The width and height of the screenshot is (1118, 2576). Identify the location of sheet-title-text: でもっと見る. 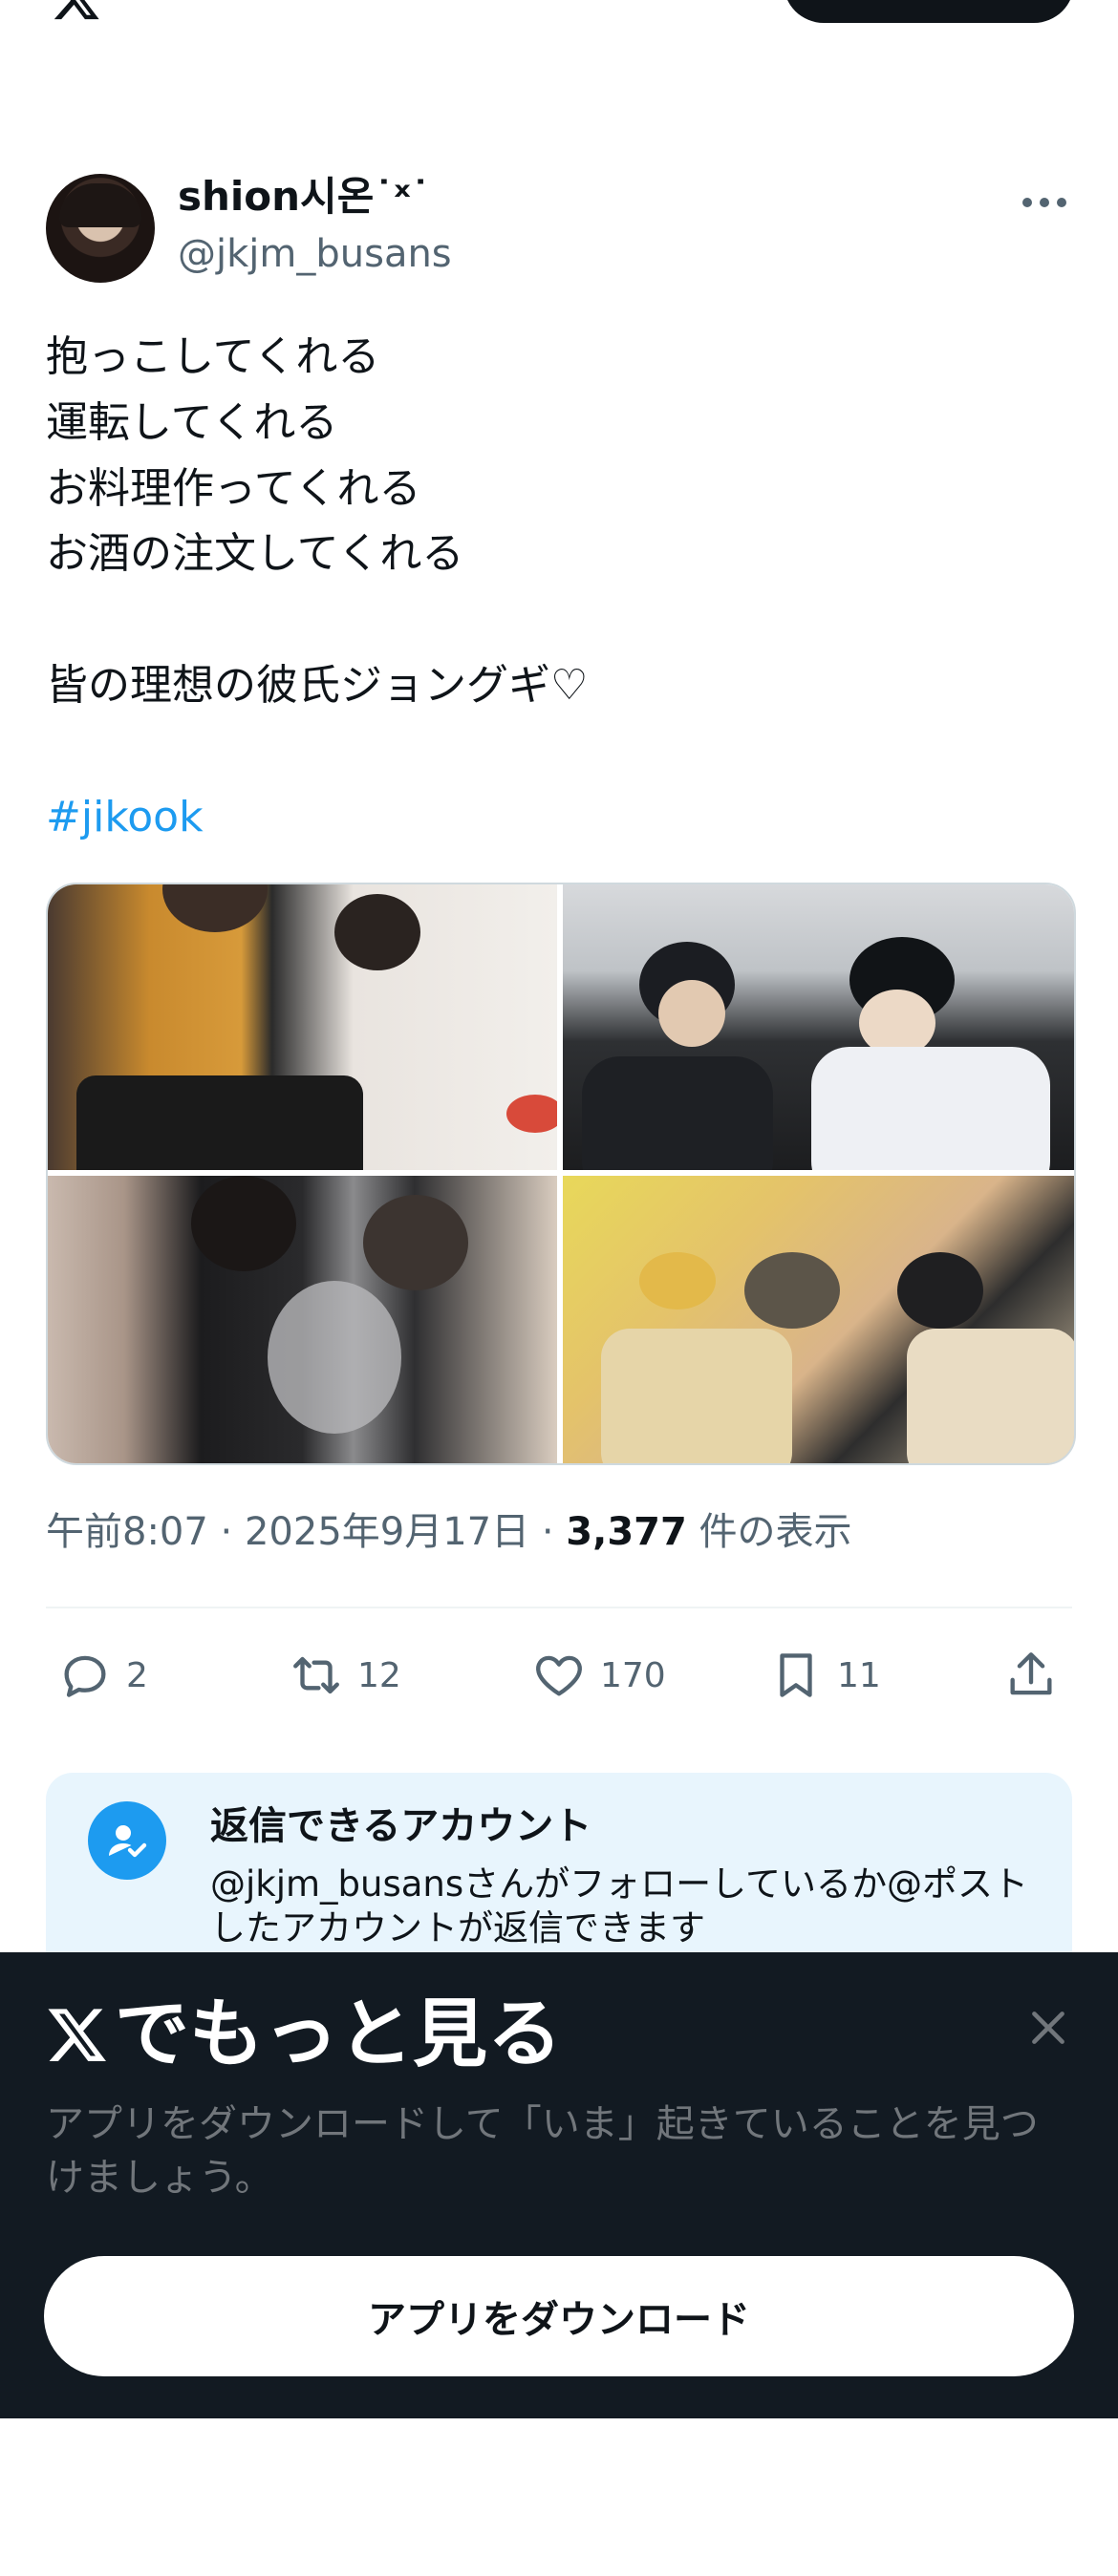
(339, 2034).